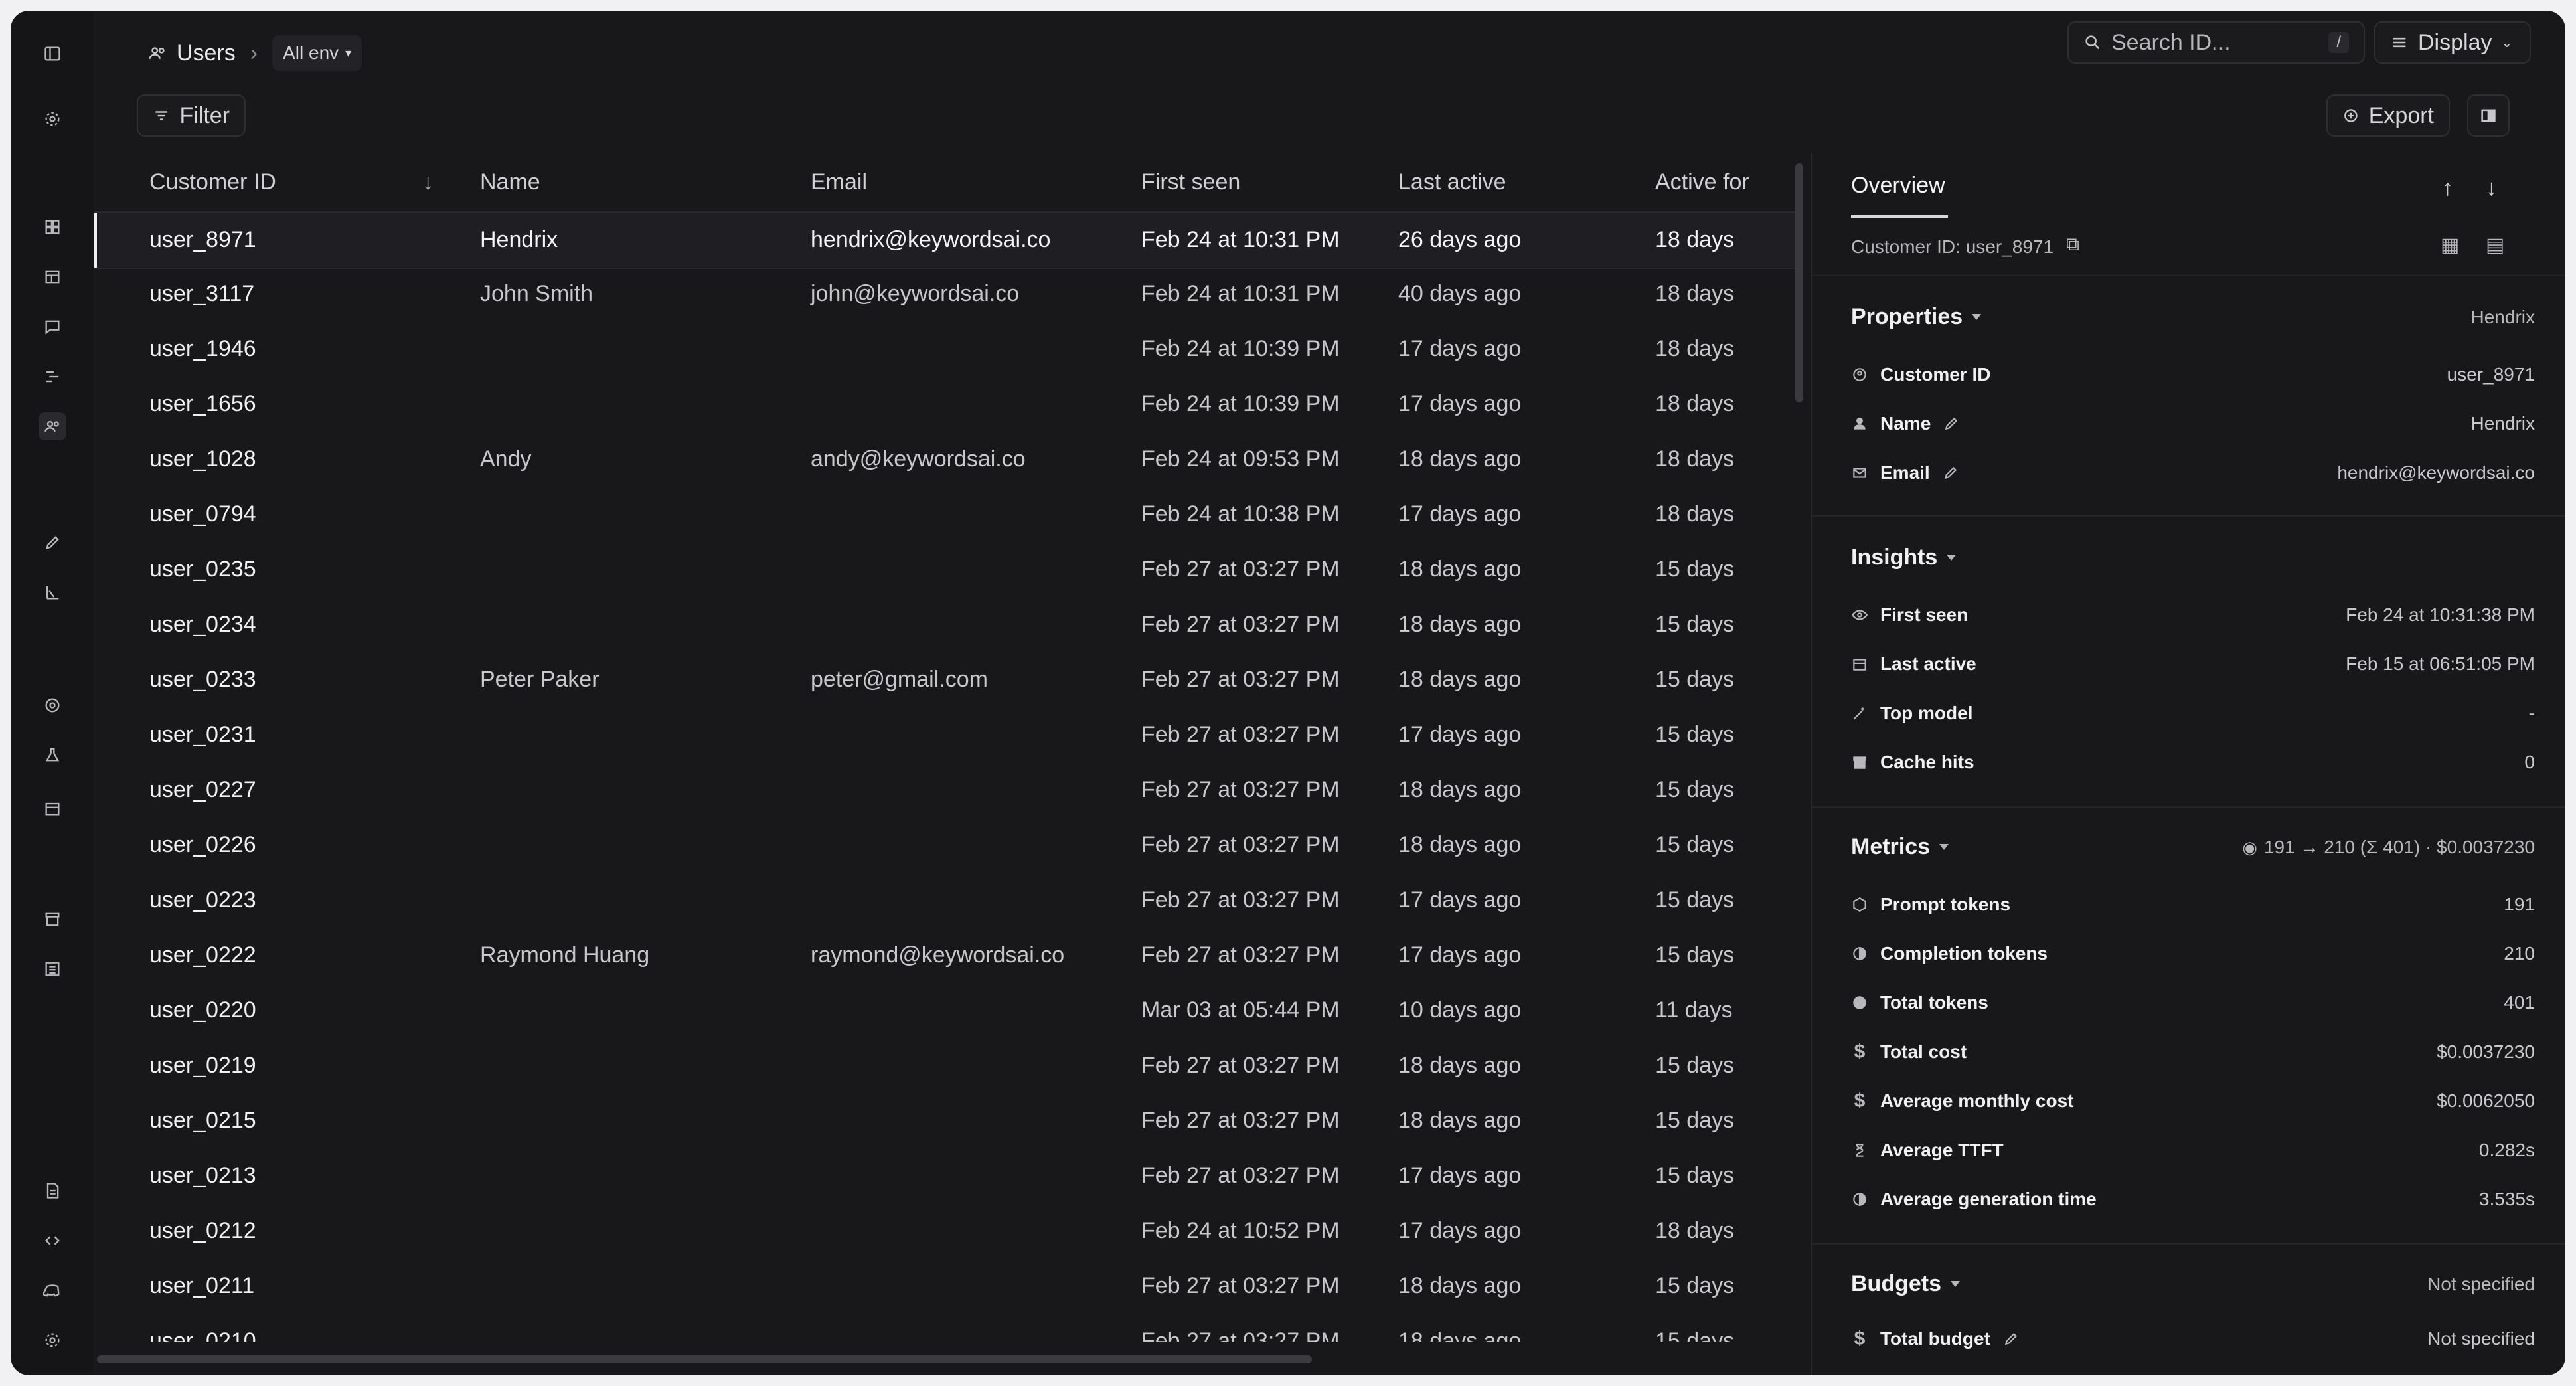 The height and width of the screenshot is (1386, 2576). What do you see at coordinates (52, 54) in the screenshot?
I see `toggle-sidebar-icon` at bounding box center [52, 54].